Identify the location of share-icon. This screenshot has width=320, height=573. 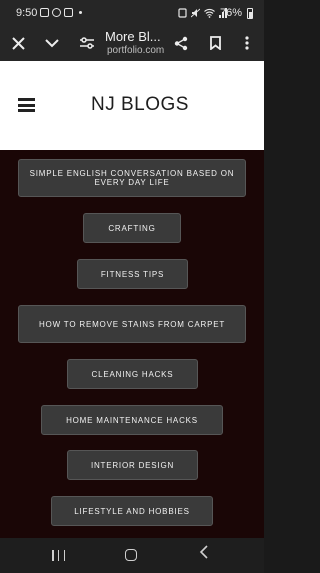
(181, 43).